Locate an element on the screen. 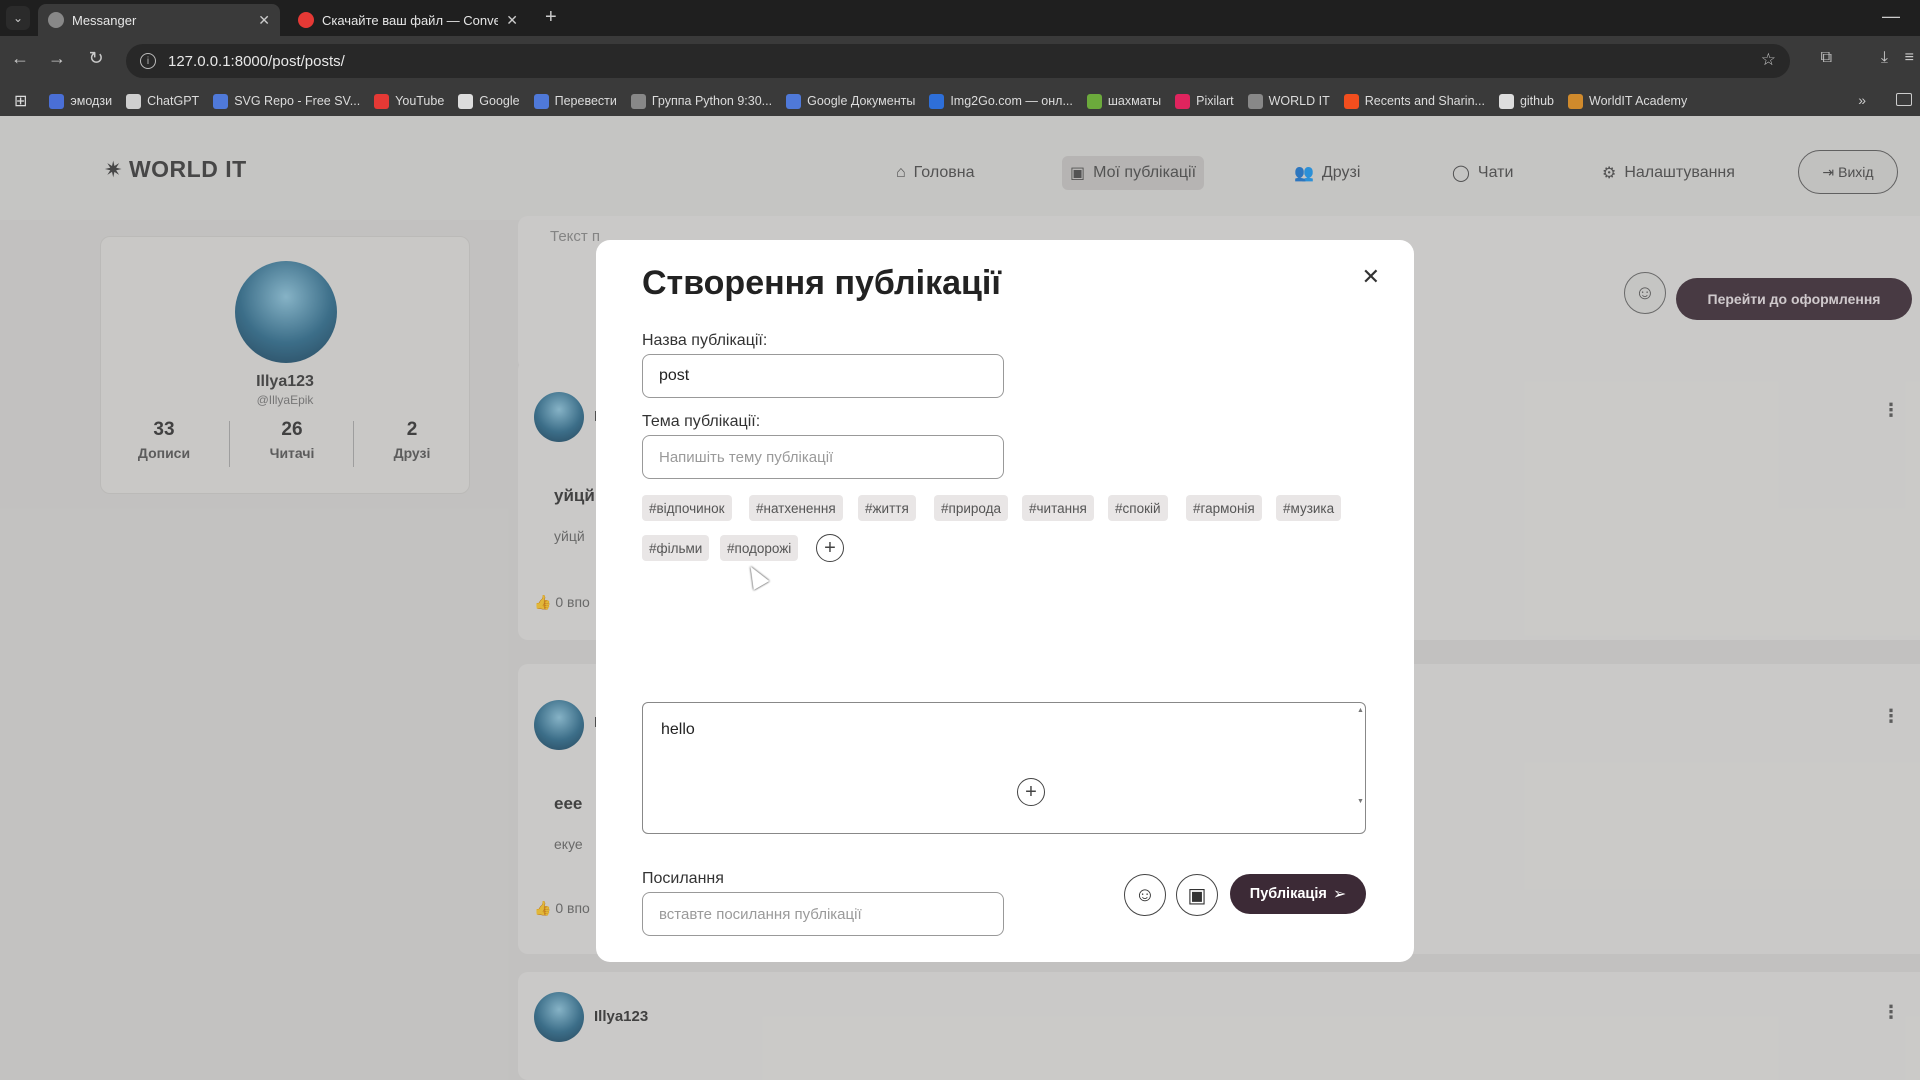 The height and width of the screenshot is (1080, 1920). back-icon: ← is located at coordinates (20, 58).